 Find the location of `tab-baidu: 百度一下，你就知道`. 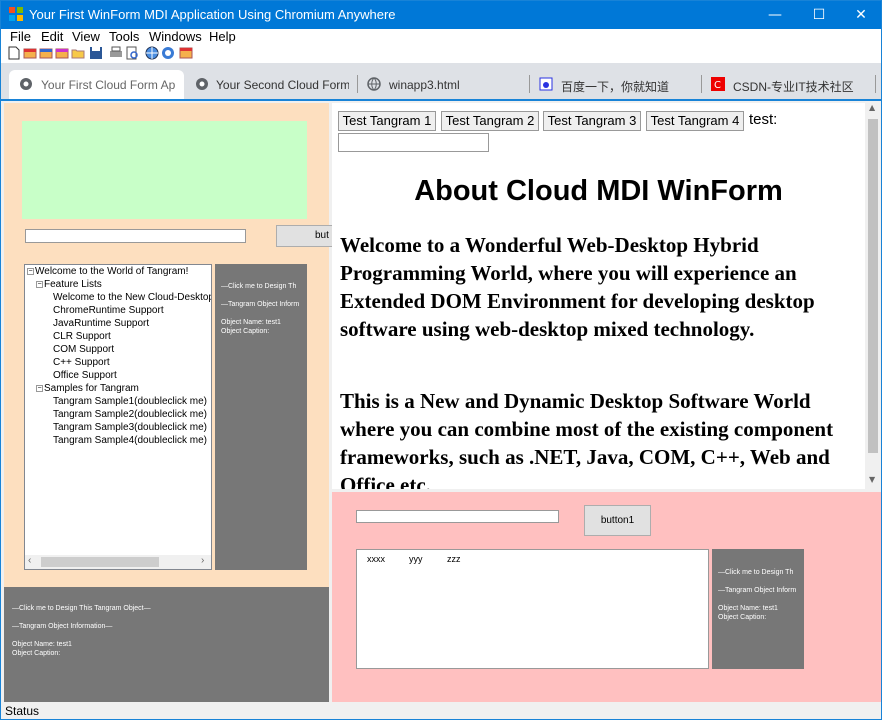

tab-baidu: 百度一下，你就知道 is located at coordinates (615, 84).